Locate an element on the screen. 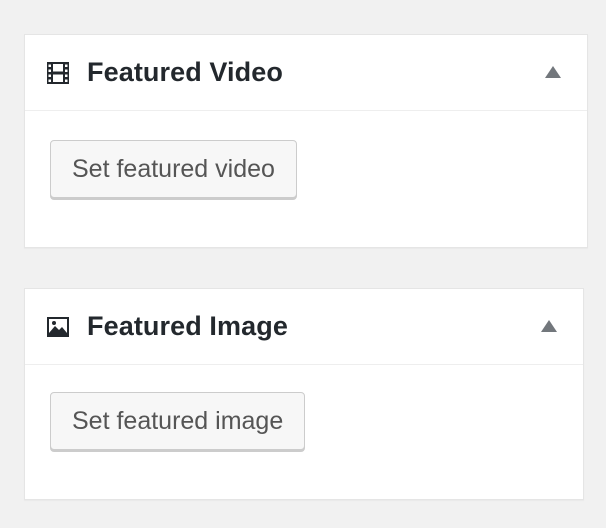  featured-video-header: Featured Video is located at coordinates (306, 73).